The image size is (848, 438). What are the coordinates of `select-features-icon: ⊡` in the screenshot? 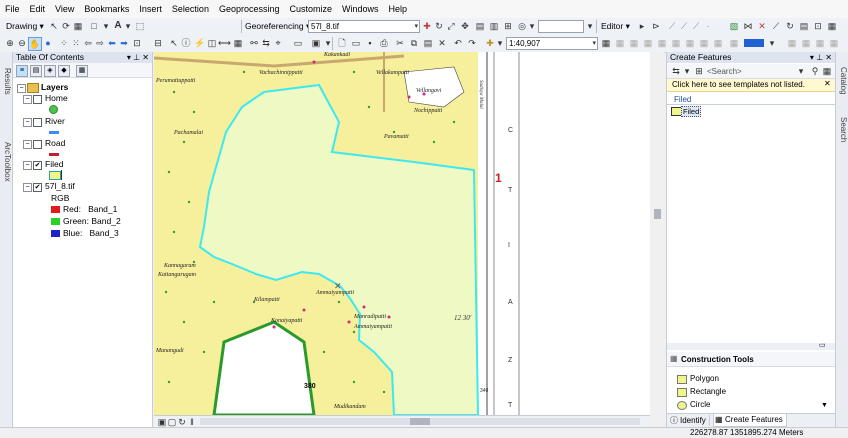 It's located at (137, 43).